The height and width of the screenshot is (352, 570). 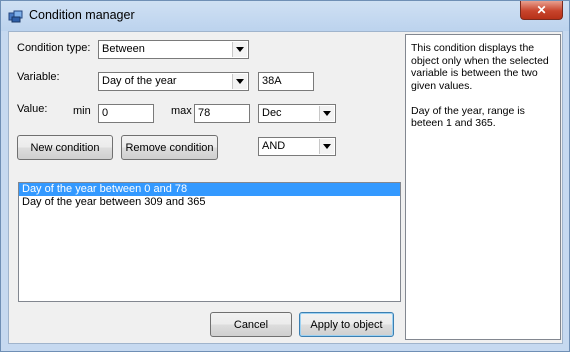 I want to click on close-icon: ✕, so click(x=541, y=10).